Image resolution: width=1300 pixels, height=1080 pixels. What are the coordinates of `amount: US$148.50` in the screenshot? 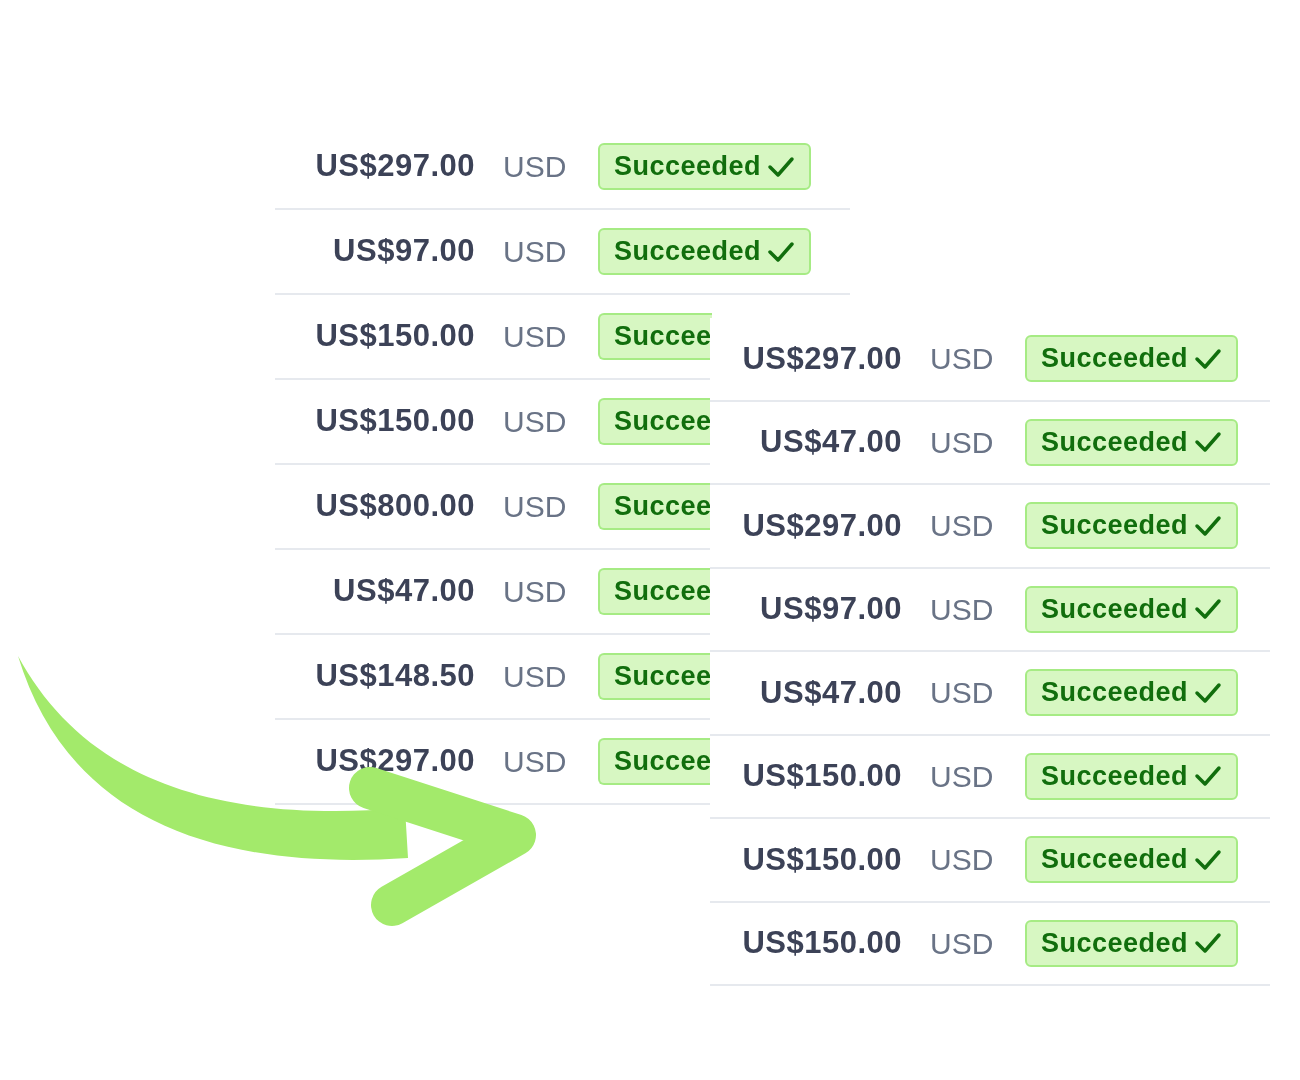 It's located at (394, 676).